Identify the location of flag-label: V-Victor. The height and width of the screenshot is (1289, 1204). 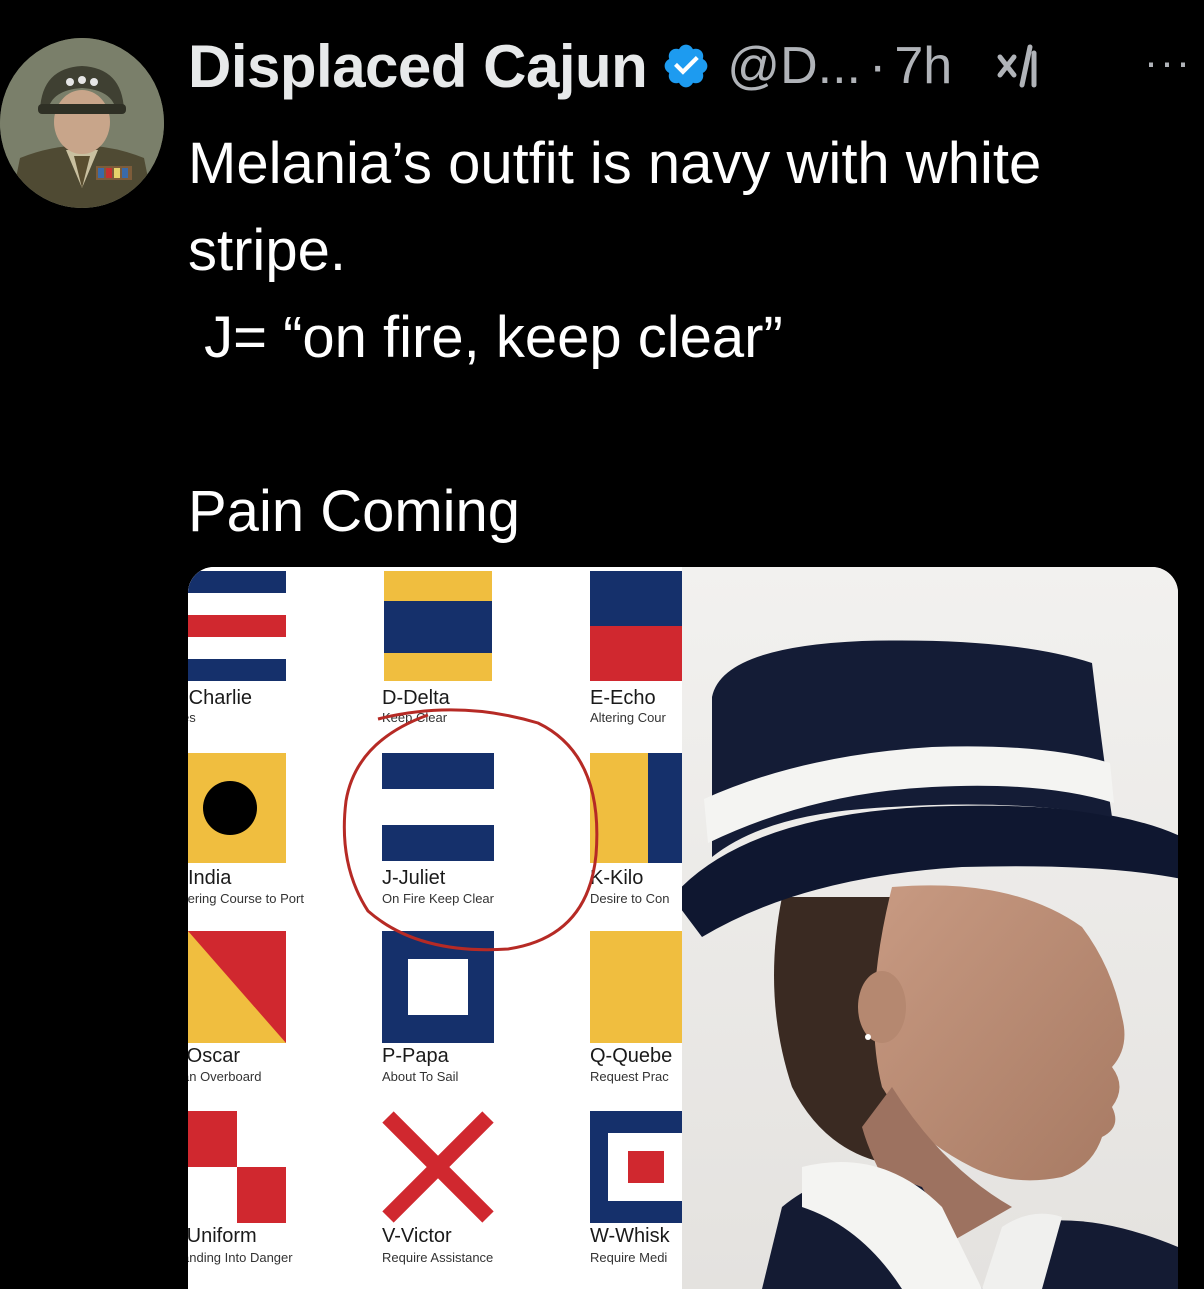
(417, 1236).